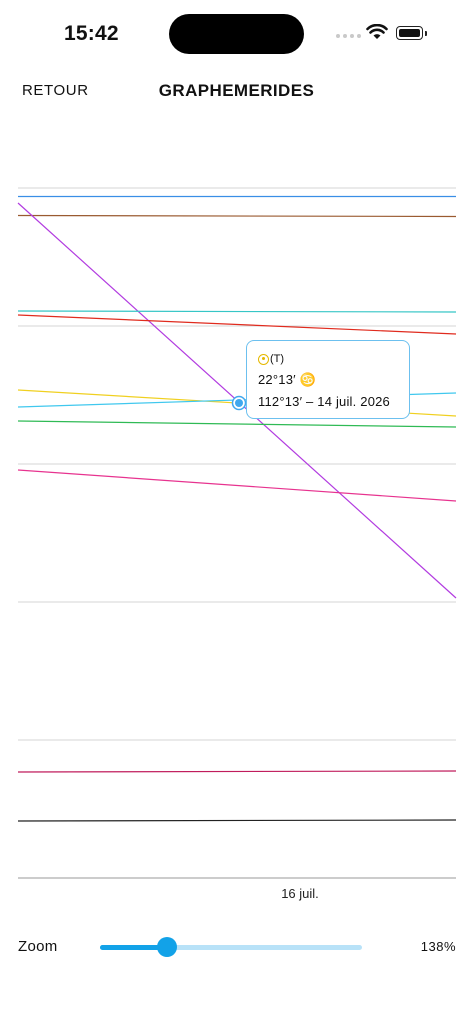 The width and height of the screenshot is (473, 1024). What do you see at coordinates (239, 403) in the screenshot?
I see `selected-point-marker` at bounding box center [239, 403].